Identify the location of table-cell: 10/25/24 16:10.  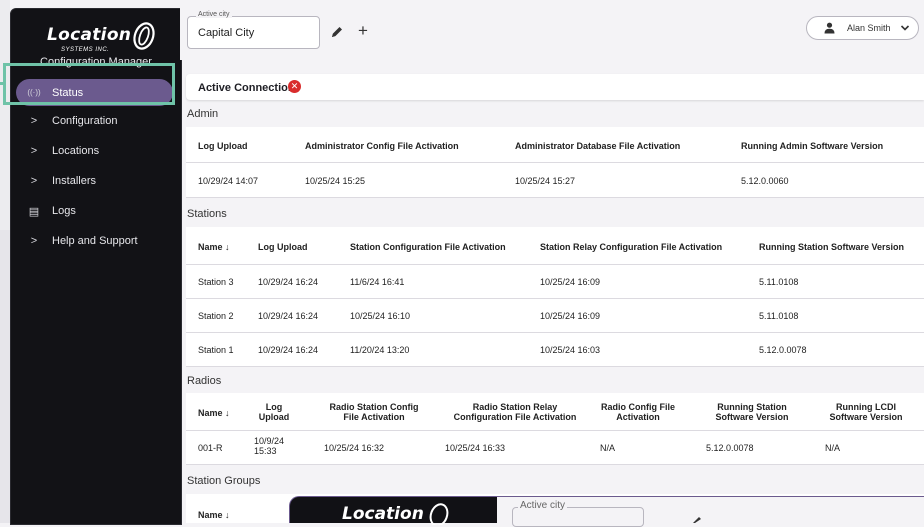
(380, 316).